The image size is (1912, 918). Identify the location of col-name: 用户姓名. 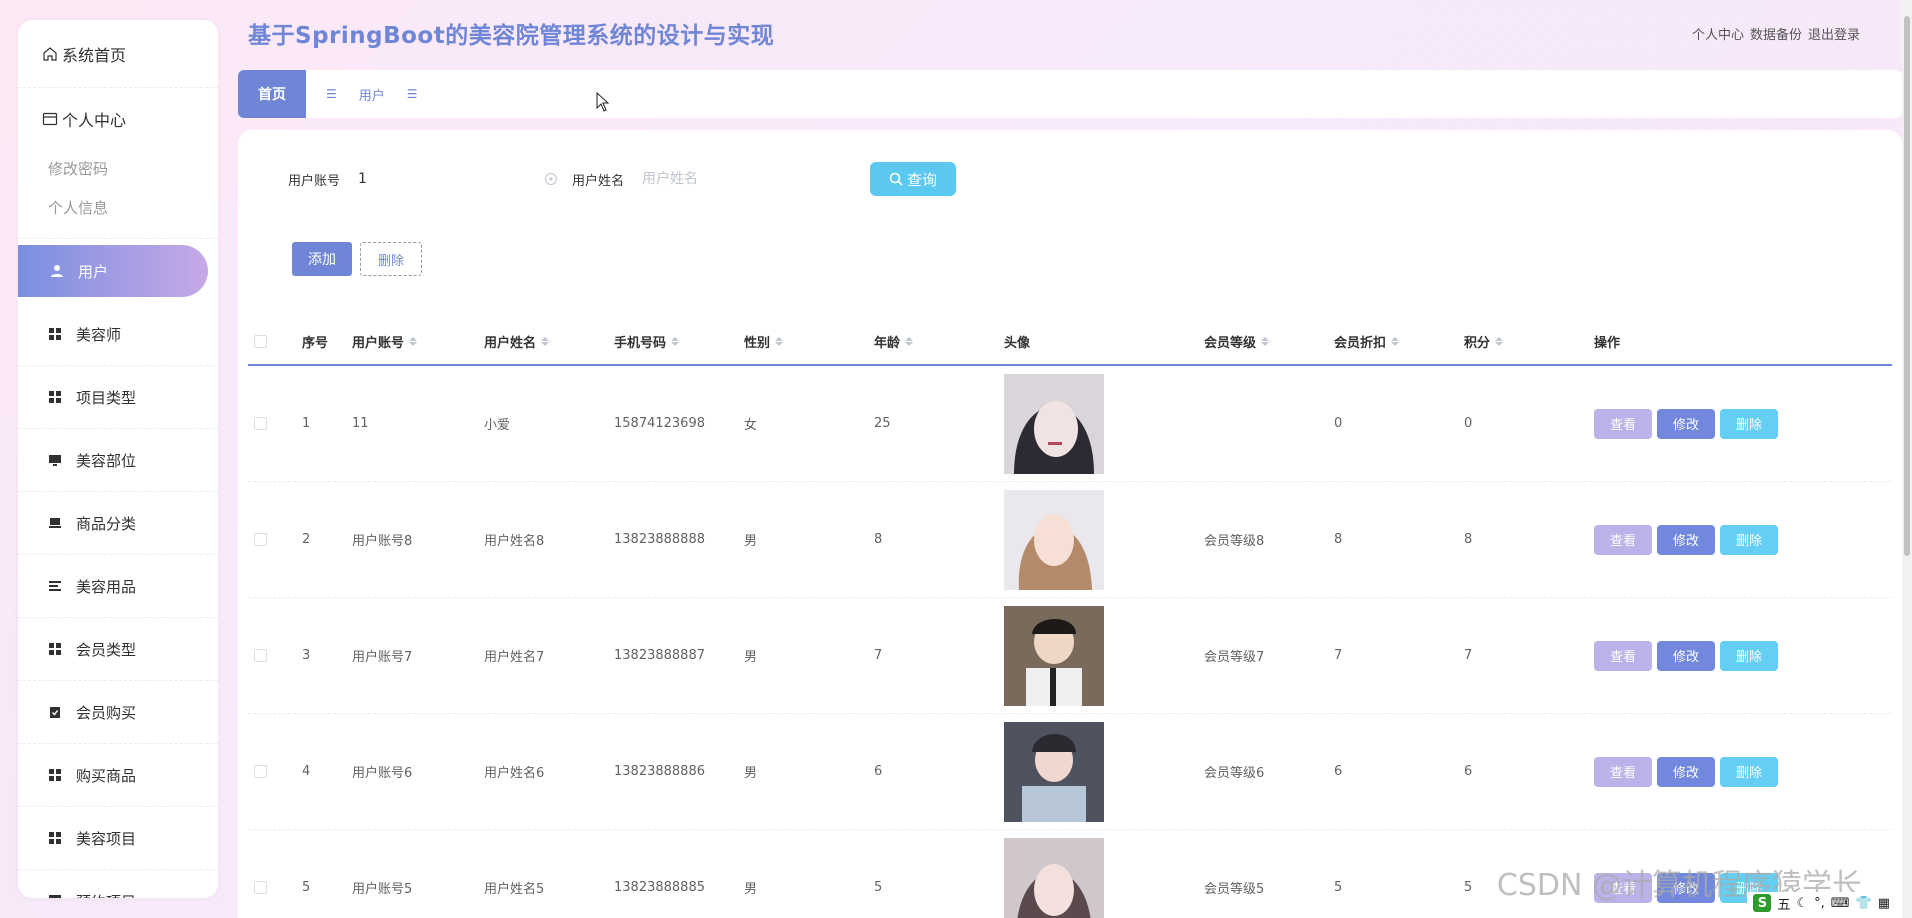
(549, 341).